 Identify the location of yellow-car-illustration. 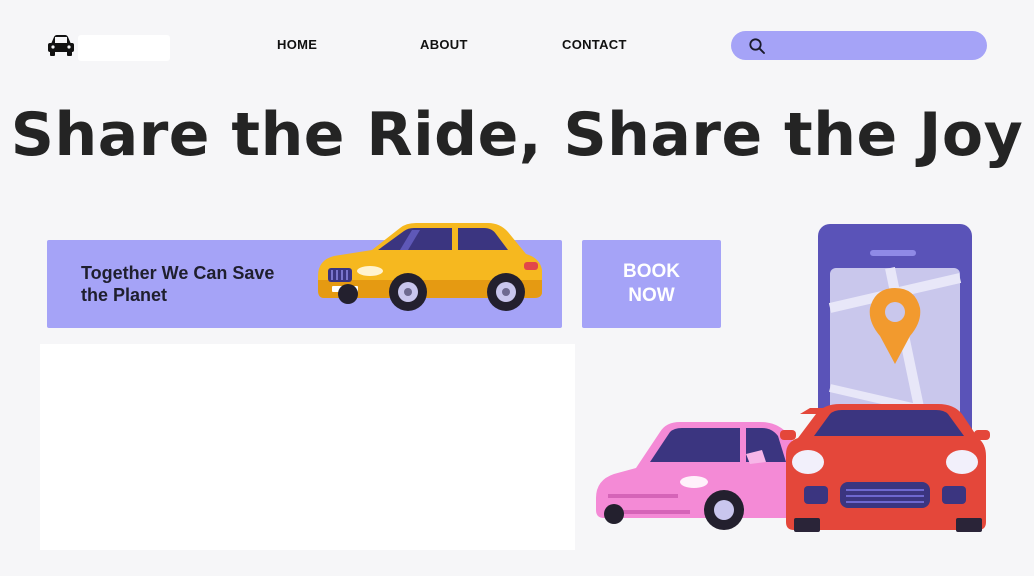
(430, 267).